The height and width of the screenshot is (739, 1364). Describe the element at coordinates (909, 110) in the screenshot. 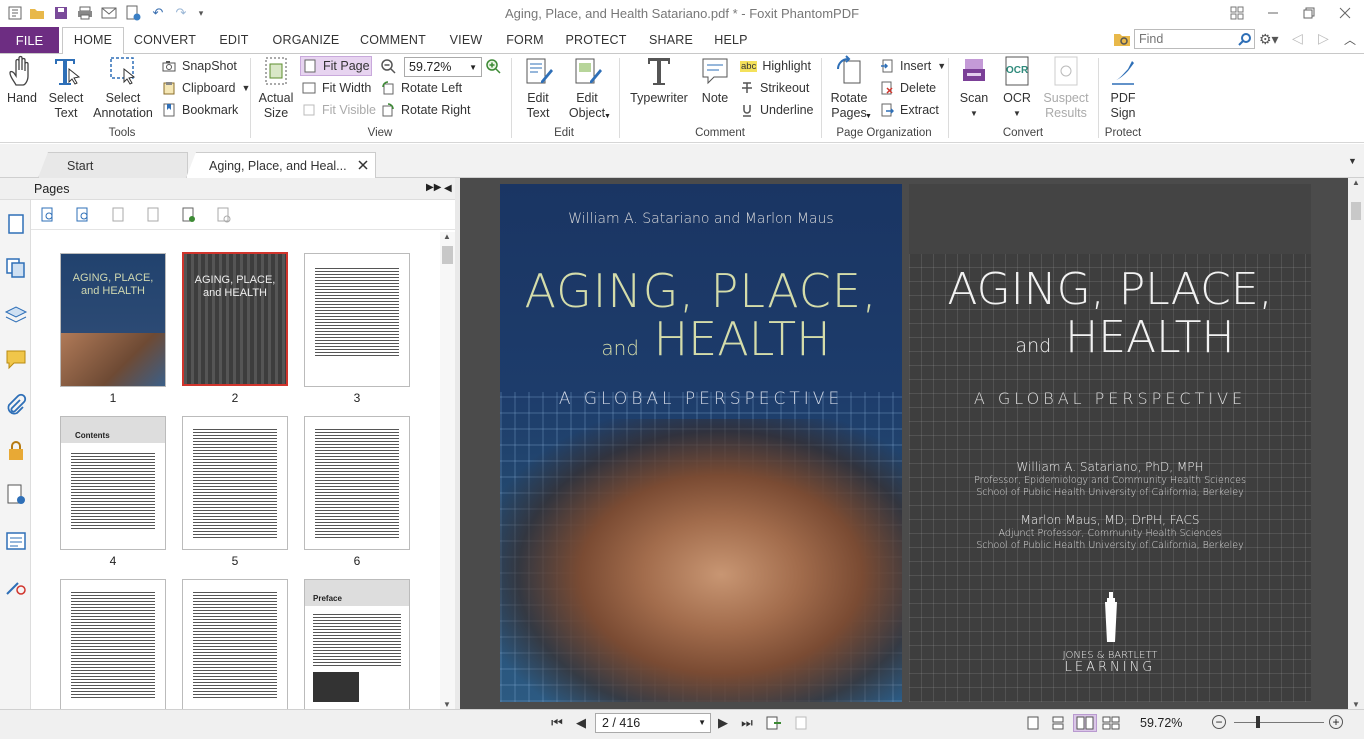

I see `extract-button: Extract` at that location.